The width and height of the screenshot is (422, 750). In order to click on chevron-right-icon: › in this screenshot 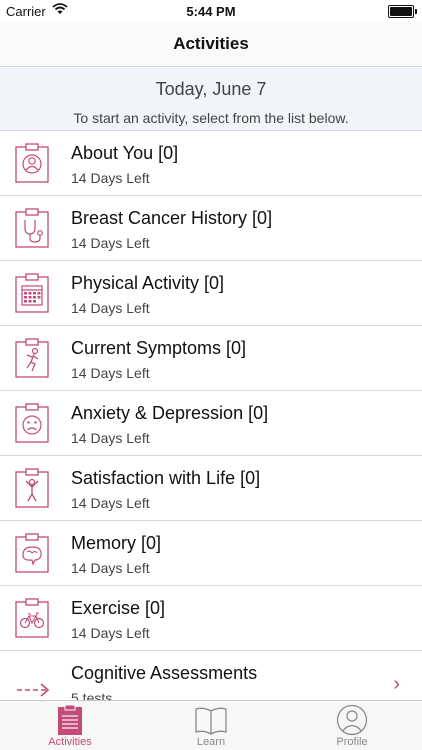, I will do `click(396, 684)`.